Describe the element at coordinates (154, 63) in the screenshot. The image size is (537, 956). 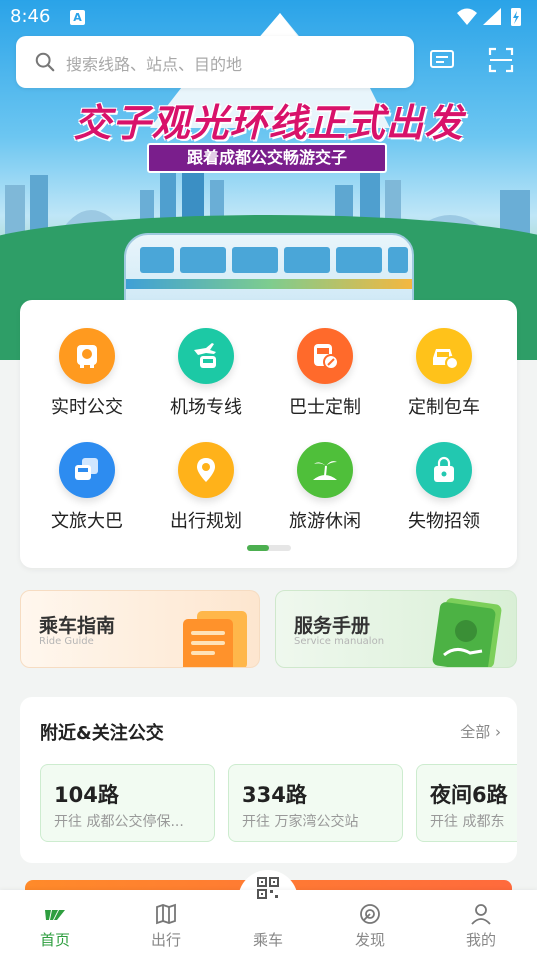
I see `search-input: 搜索线路、站点、目的地` at that location.